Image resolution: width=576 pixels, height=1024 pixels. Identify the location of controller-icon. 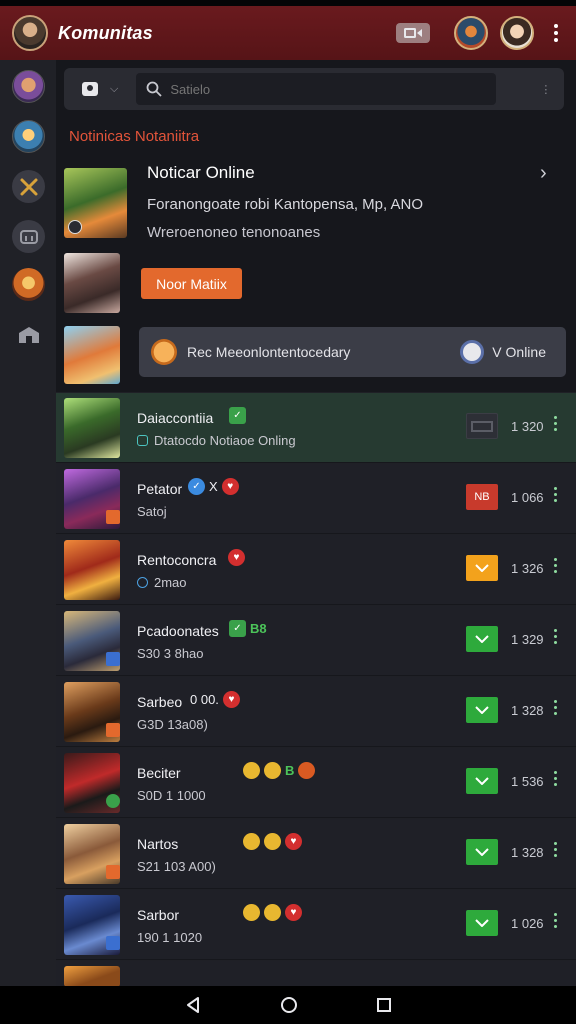
(28, 236).